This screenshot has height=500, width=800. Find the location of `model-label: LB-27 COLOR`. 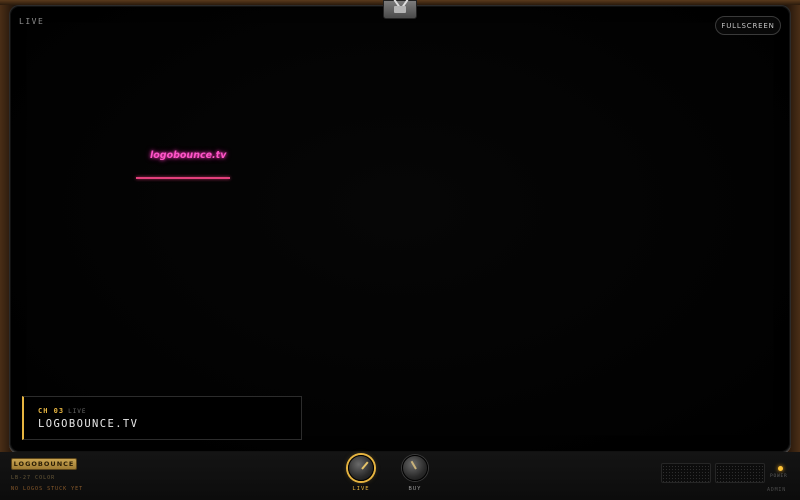

model-label: LB-27 COLOR is located at coordinates (33, 478).